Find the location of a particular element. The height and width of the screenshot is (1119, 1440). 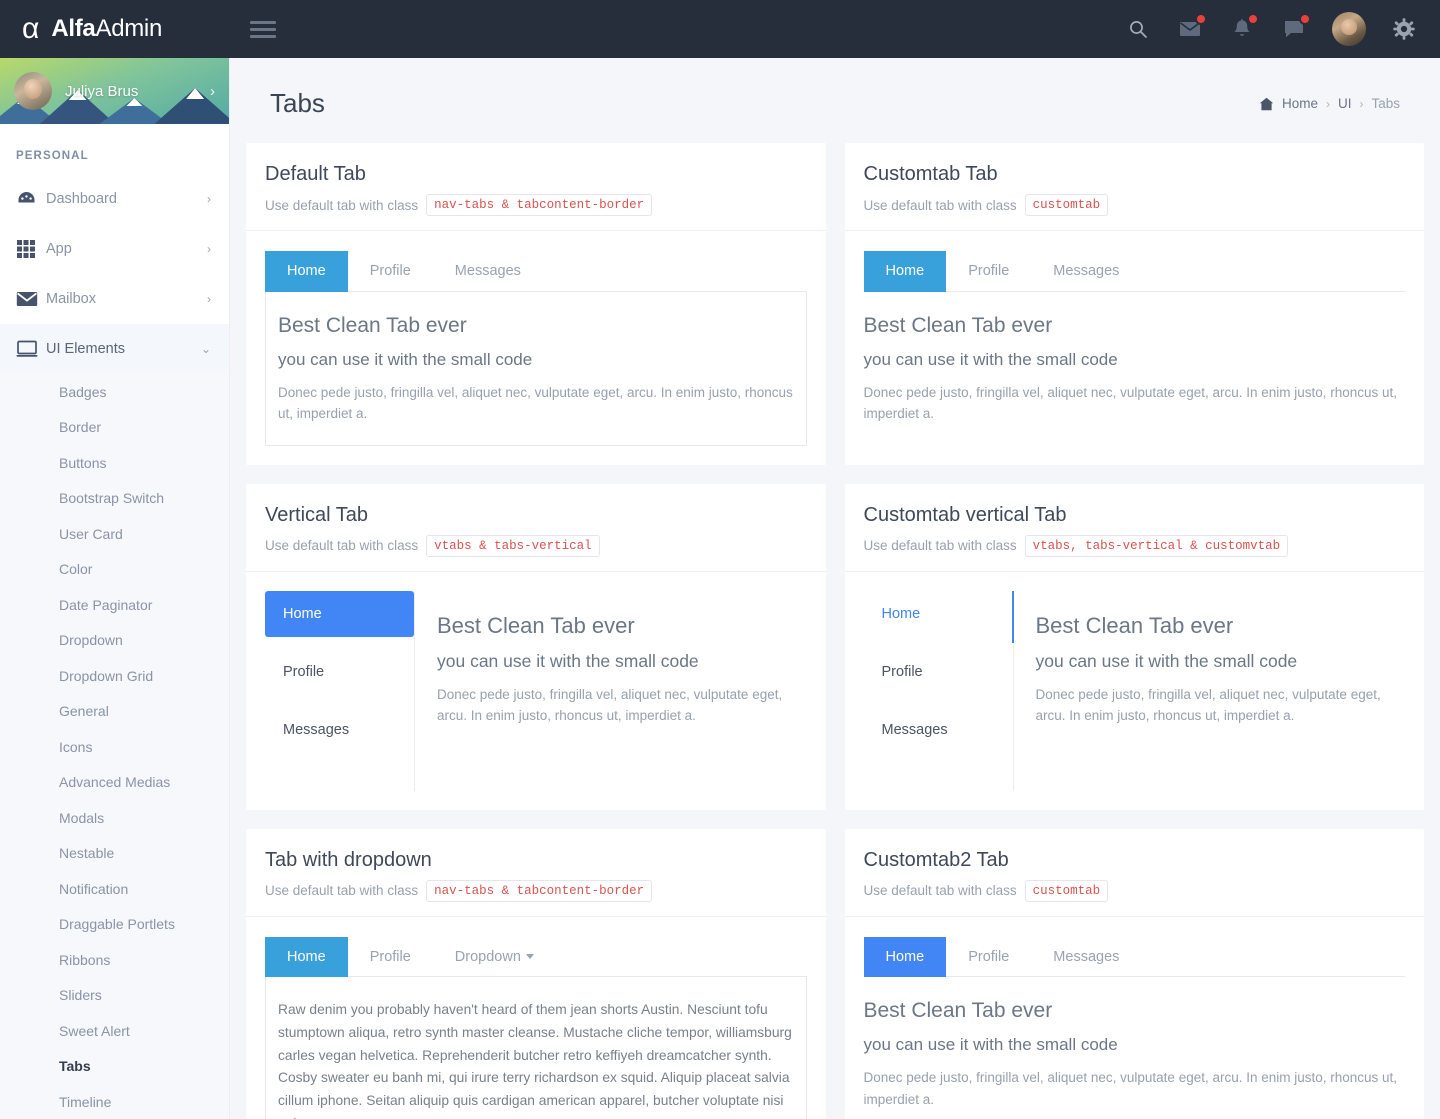

sidebar-item-app: App › is located at coordinates (114, 249).